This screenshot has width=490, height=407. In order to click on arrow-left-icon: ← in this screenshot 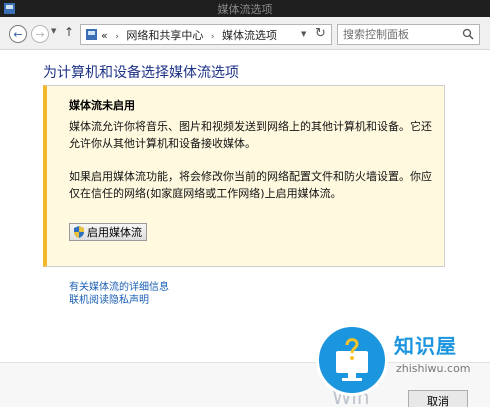, I will do `click(18, 34)`.